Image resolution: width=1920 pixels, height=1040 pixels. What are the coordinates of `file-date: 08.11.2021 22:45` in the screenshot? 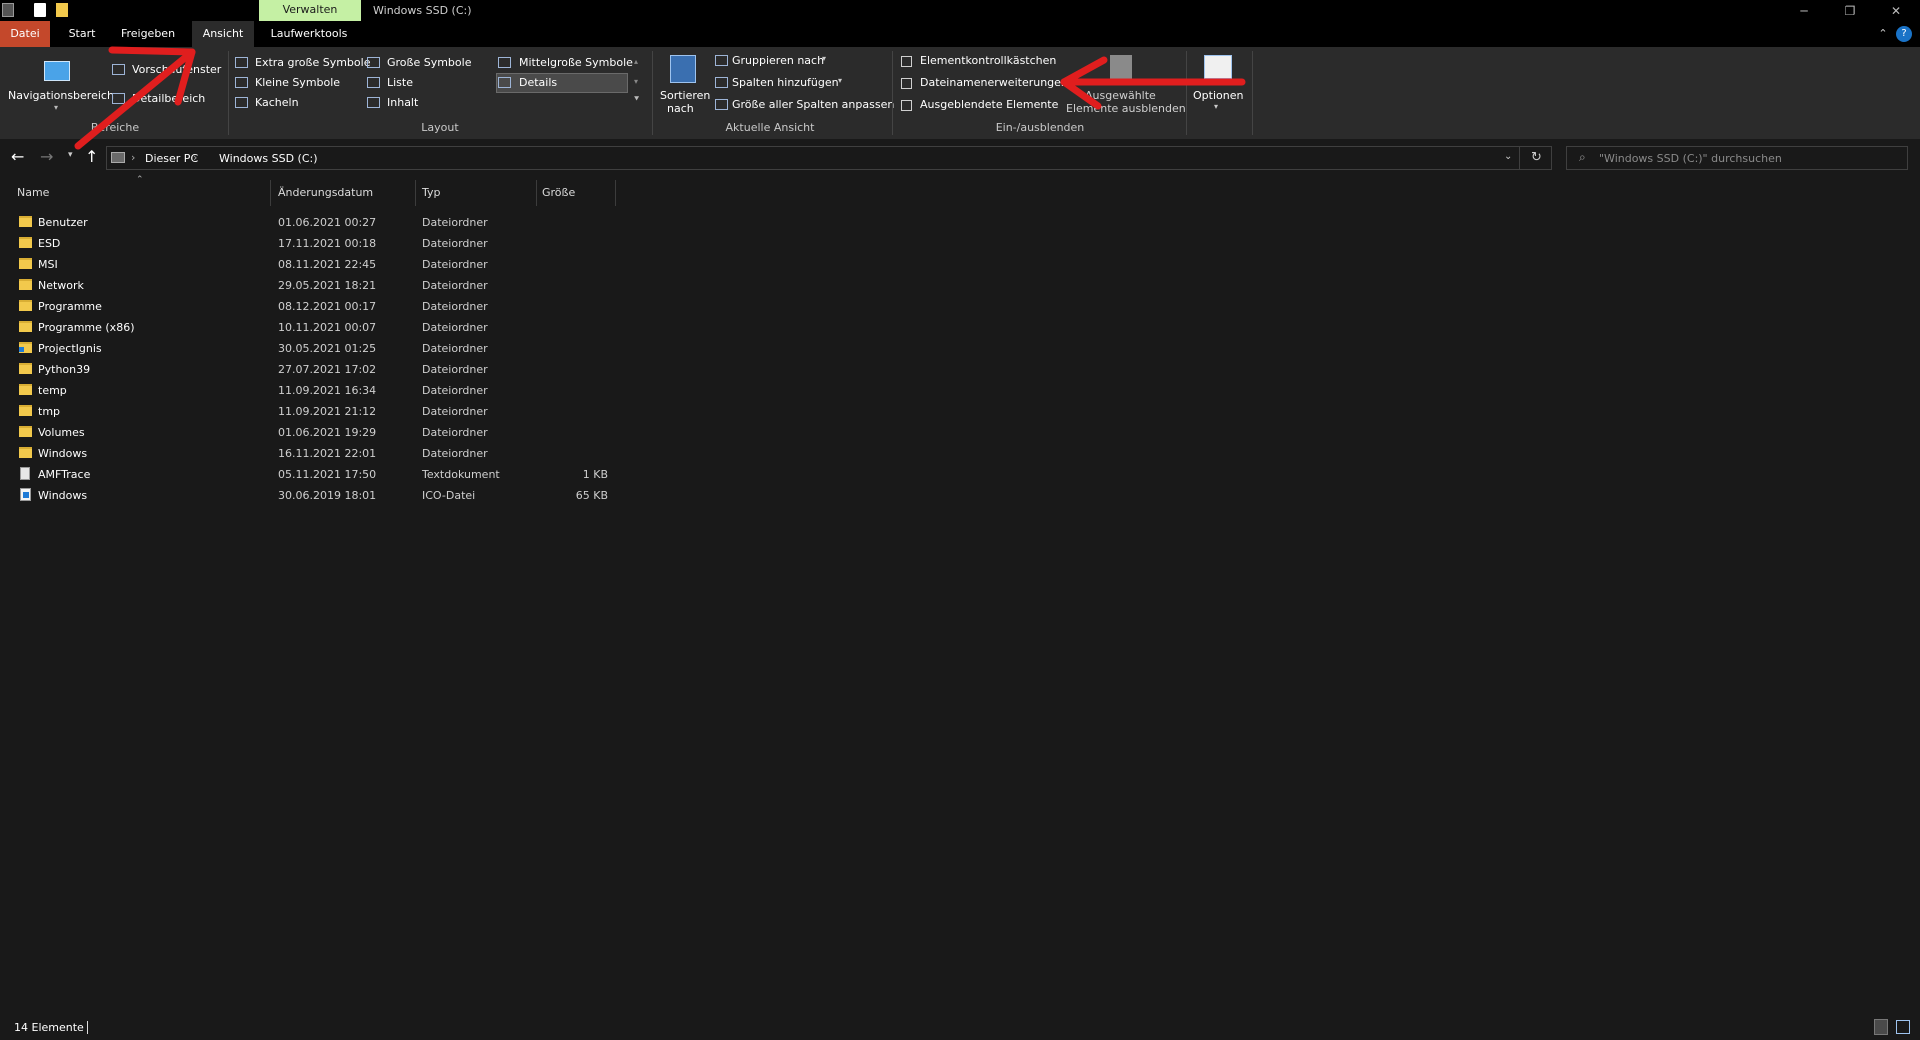 It's located at (327, 264).